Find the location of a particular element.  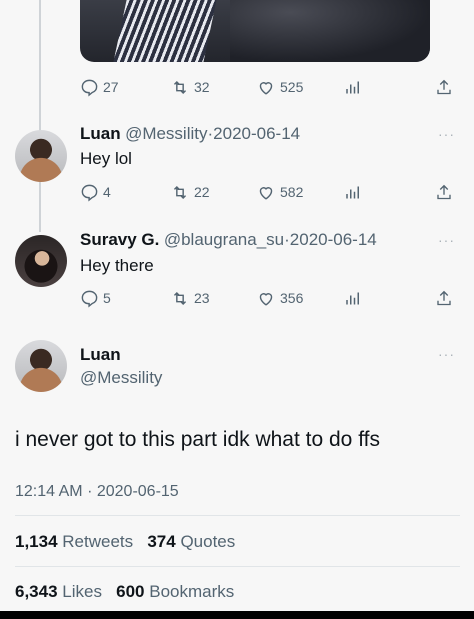

reply2-date: 2020-06-14 is located at coordinates (333, 239).